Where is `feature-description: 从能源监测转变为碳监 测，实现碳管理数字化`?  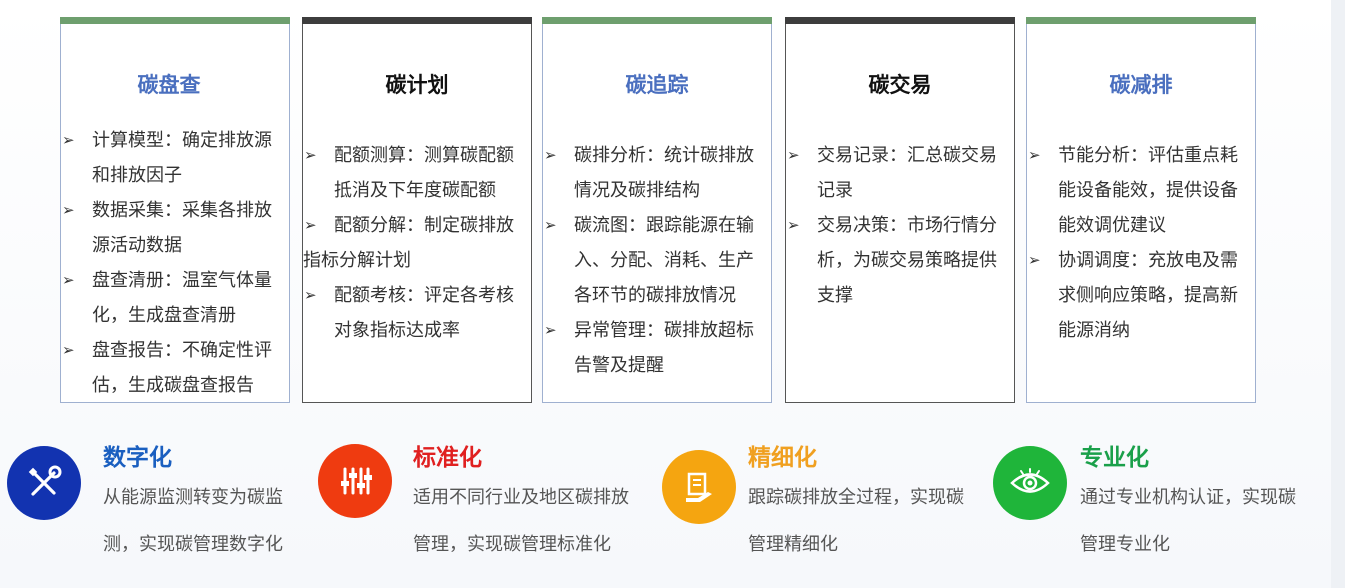 feature-description: 从能源监测转变为碳监 测，实现碳管理数字化 is located at coordinates (193, 521).